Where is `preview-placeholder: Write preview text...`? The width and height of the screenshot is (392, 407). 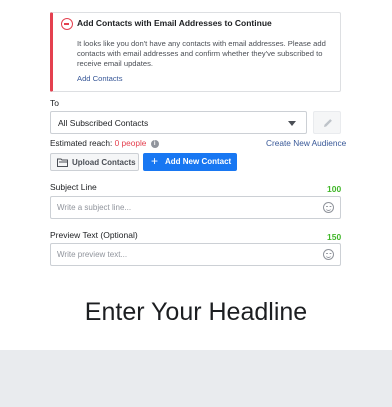
preview-placeholder: Write preview text... is located at coordinates (92, 254).